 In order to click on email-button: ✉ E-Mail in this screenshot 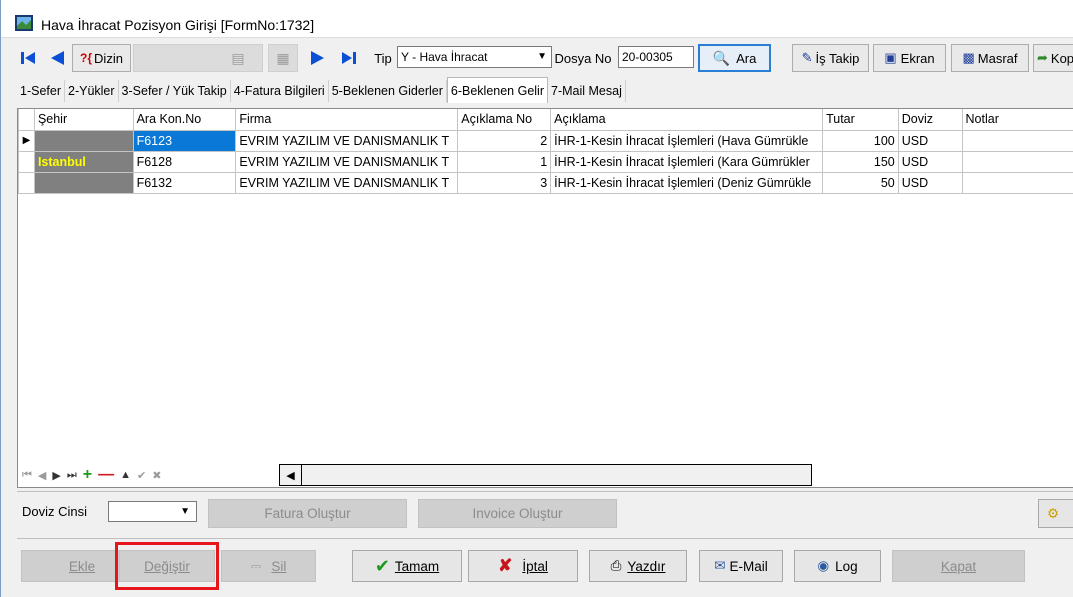, I will do `click(741, 566)`.